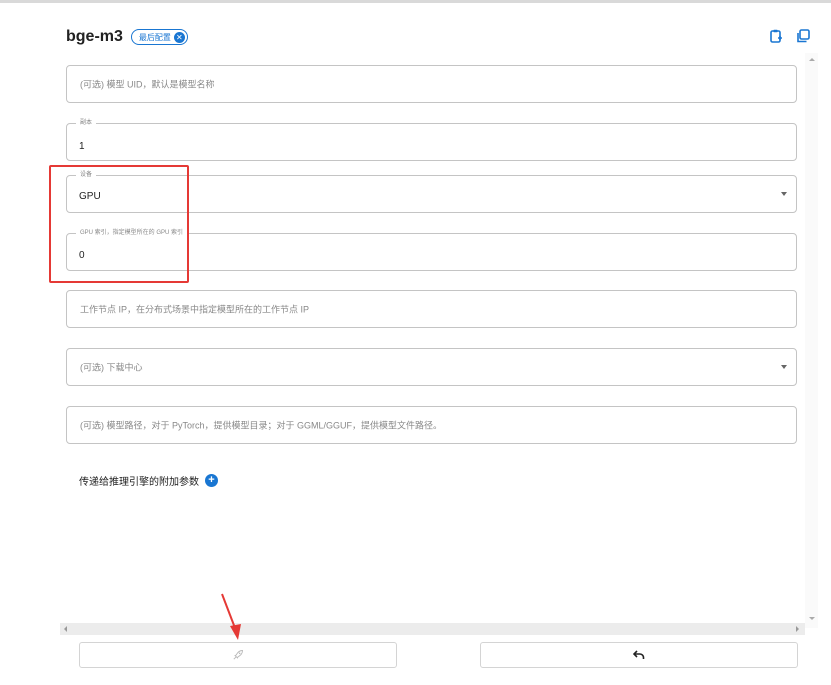  I want to click on close-circle-icon: ✕, so click(179, 37).